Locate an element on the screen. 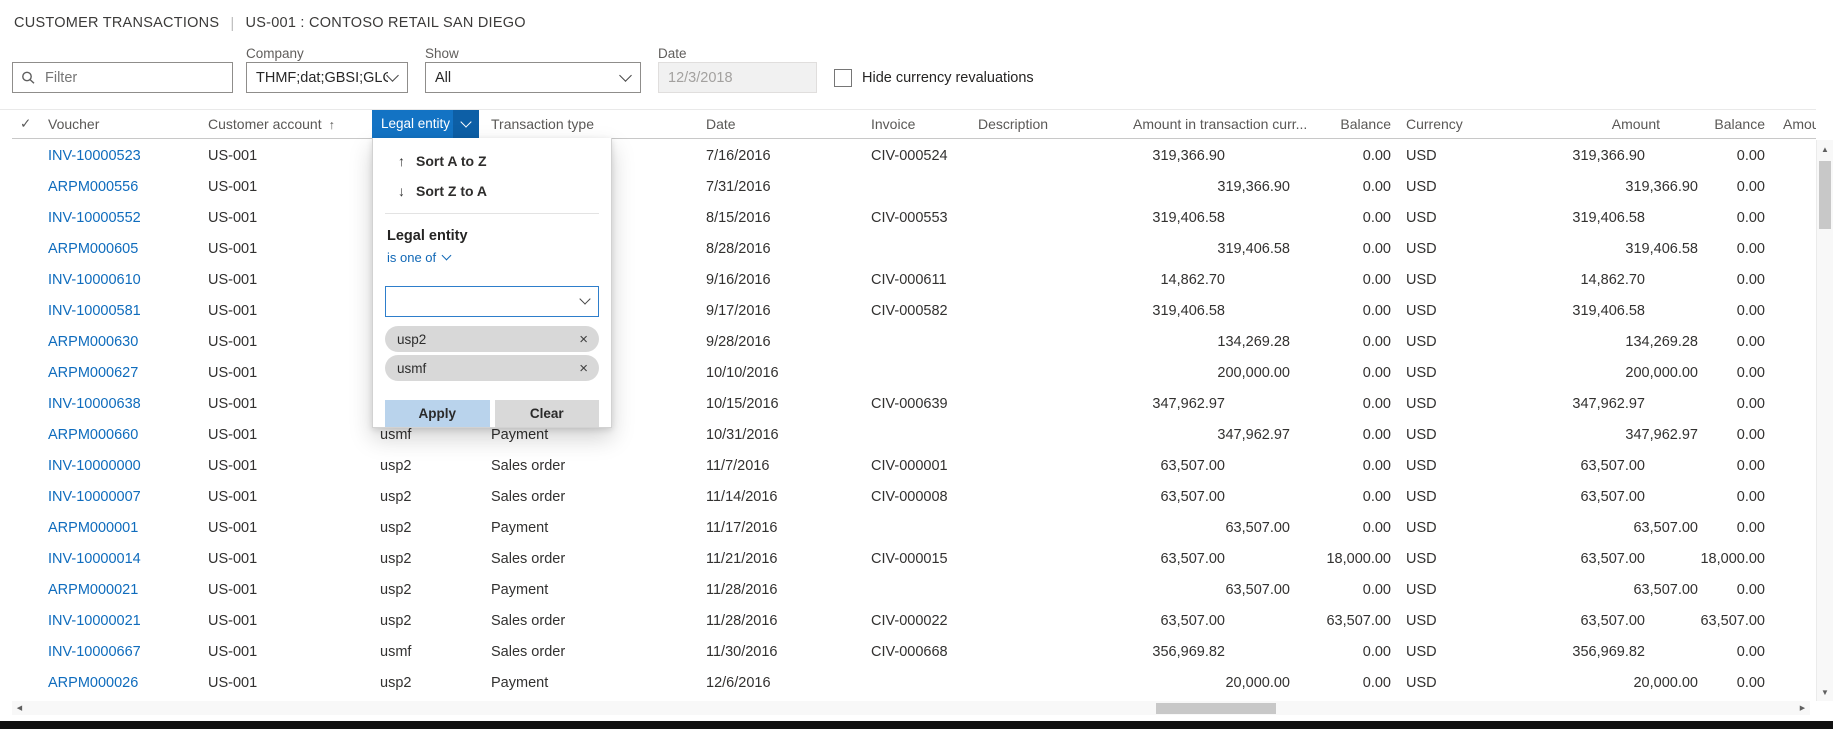  apply-button: Apply is located at coordinates (437, 413).